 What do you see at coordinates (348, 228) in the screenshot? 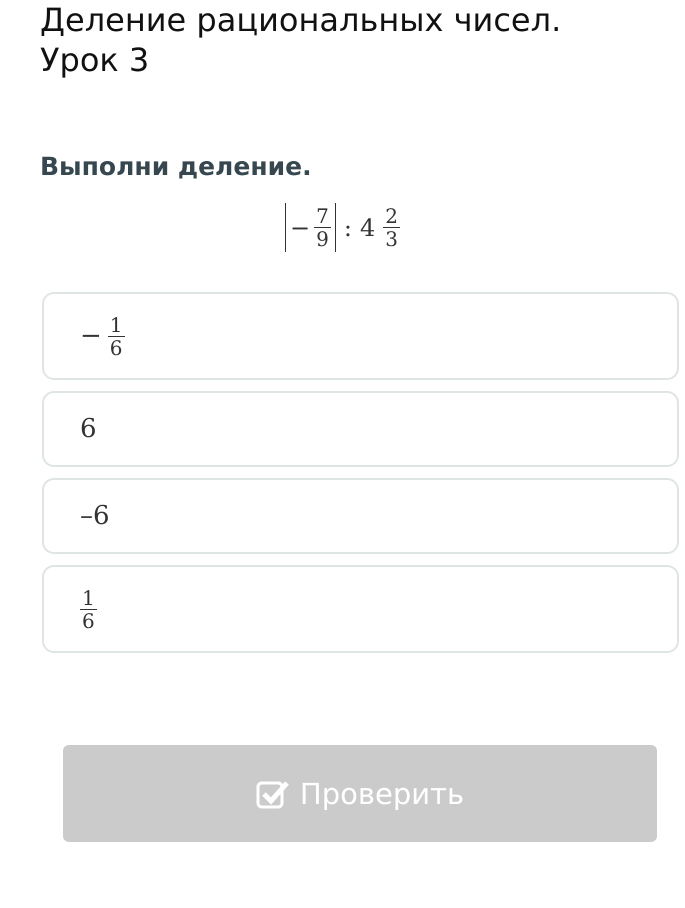
I see `division-sign: :` at bounding box center [348, 228].